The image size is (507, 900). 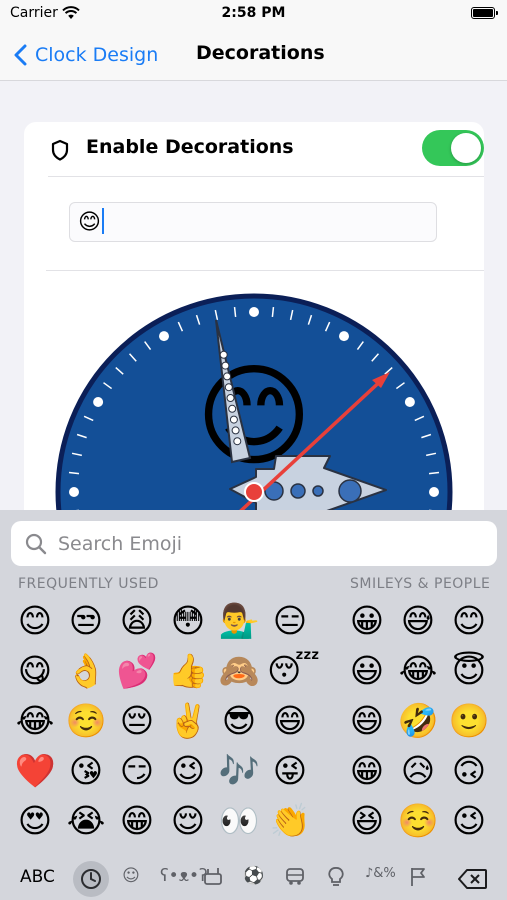 What do you see at coordinates (484, 13) in the screenshot?
I see `battery-icon` at bounding box center [484, 13].